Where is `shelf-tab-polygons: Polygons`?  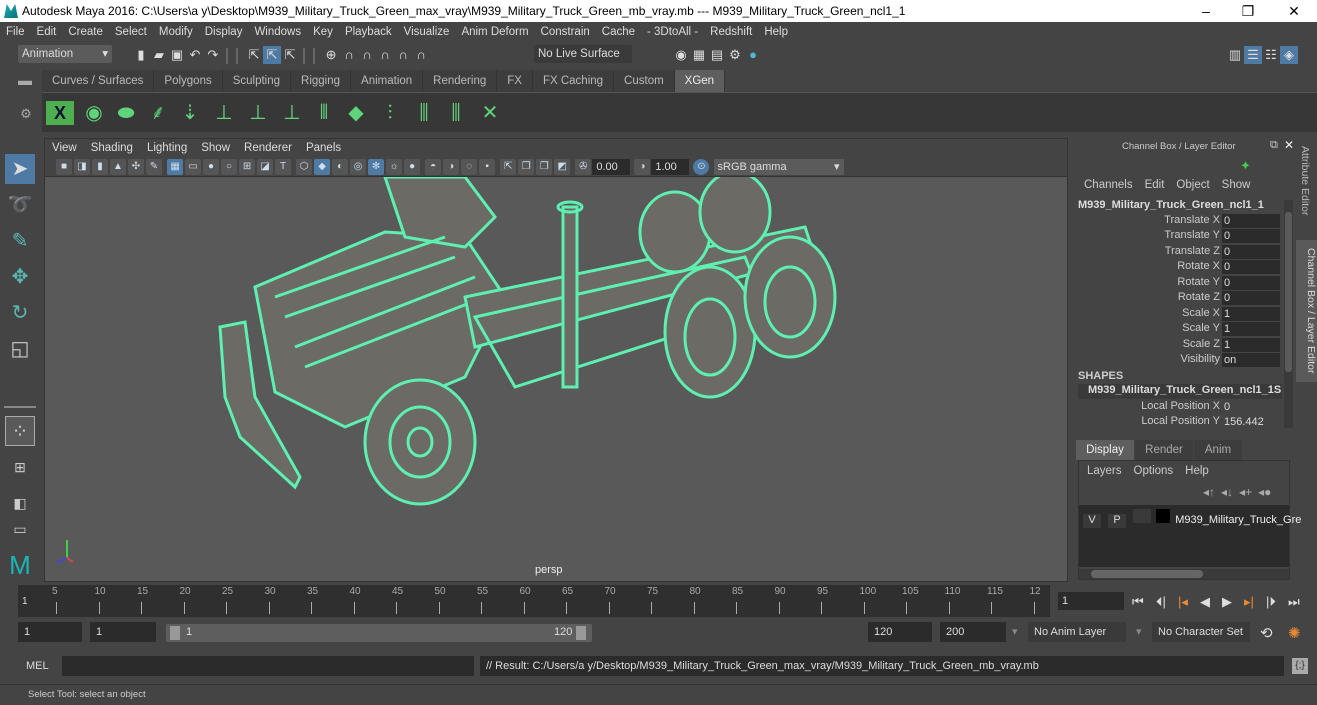
shelf-tab-polygons: Polygons is located at coordinates (188, 81).